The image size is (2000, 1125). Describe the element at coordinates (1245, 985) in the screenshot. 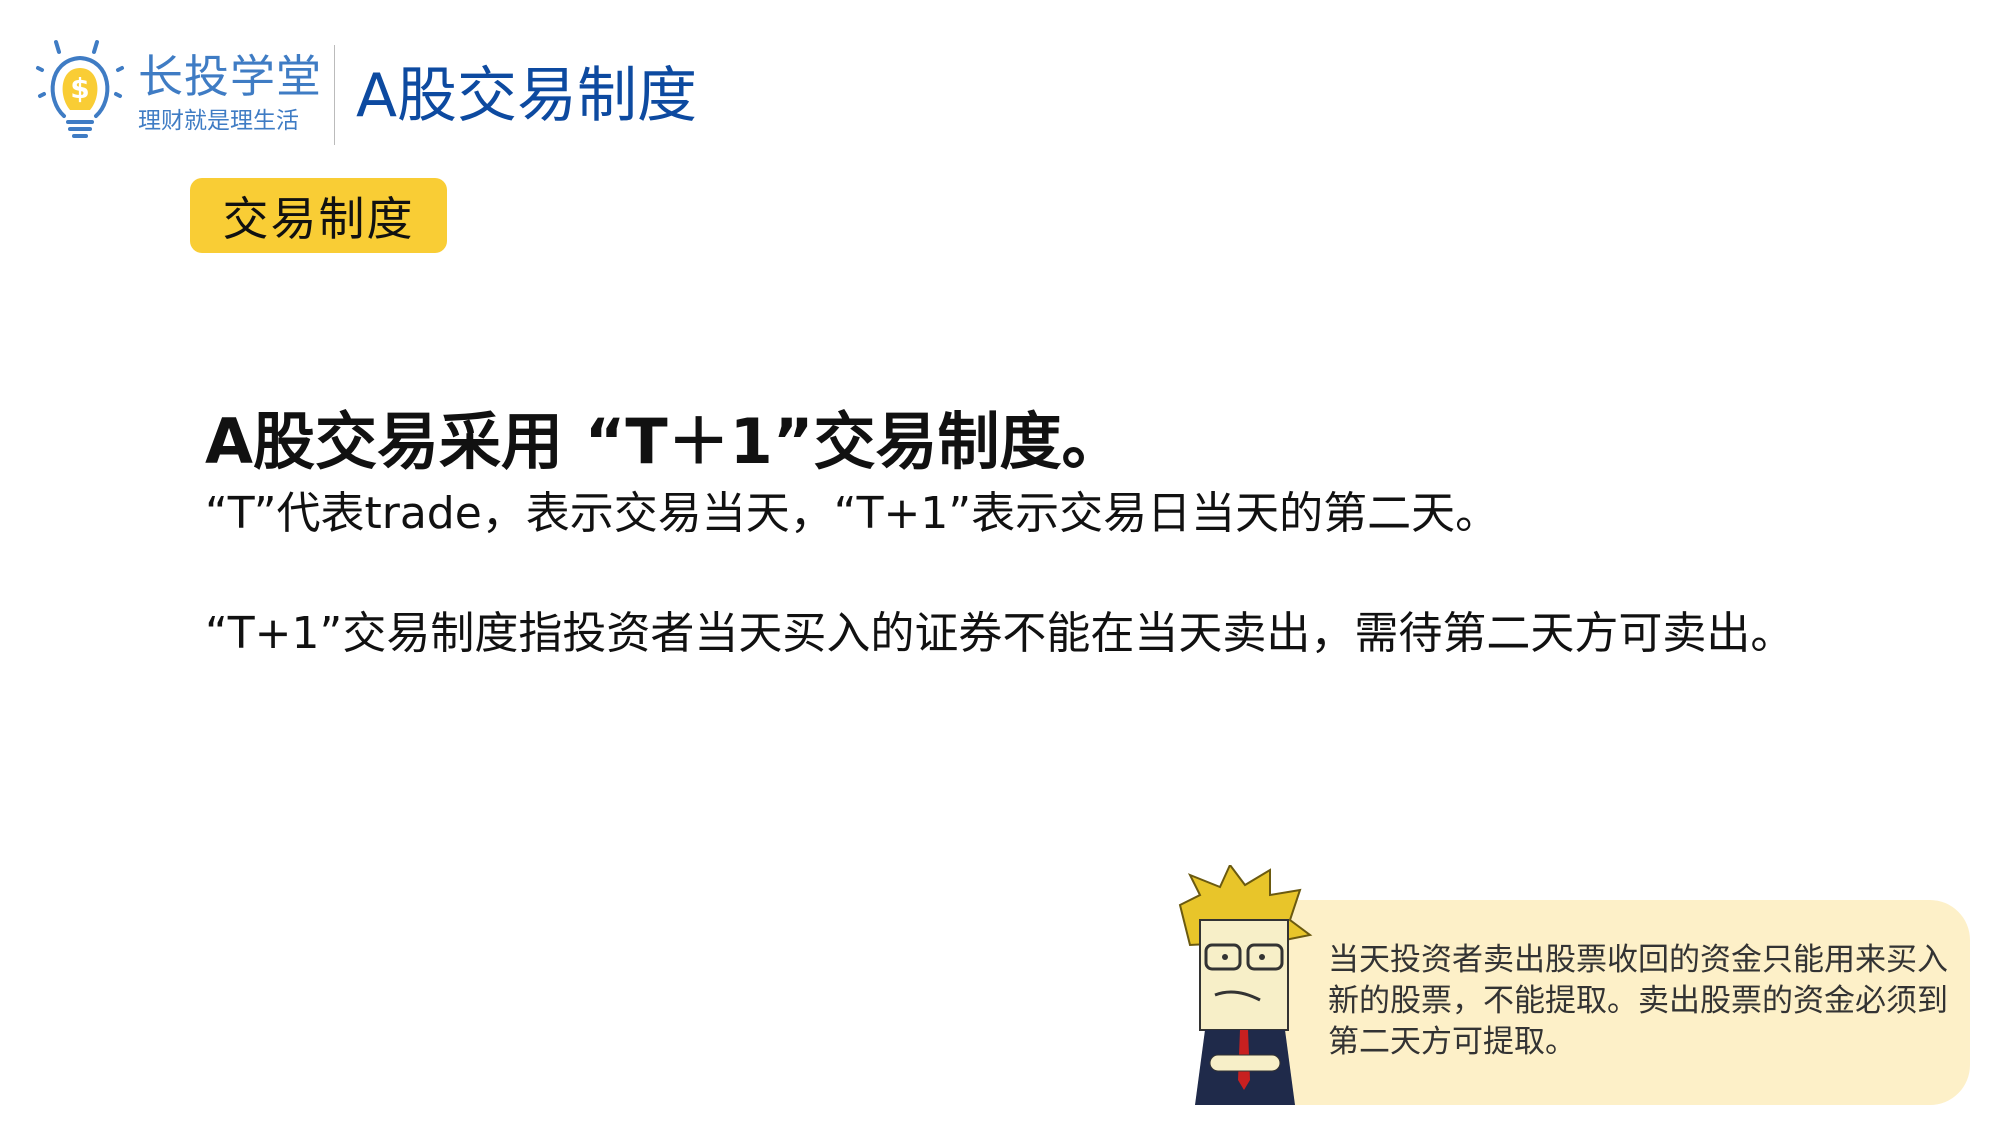

I see `cartoon-character-icon` at that location.